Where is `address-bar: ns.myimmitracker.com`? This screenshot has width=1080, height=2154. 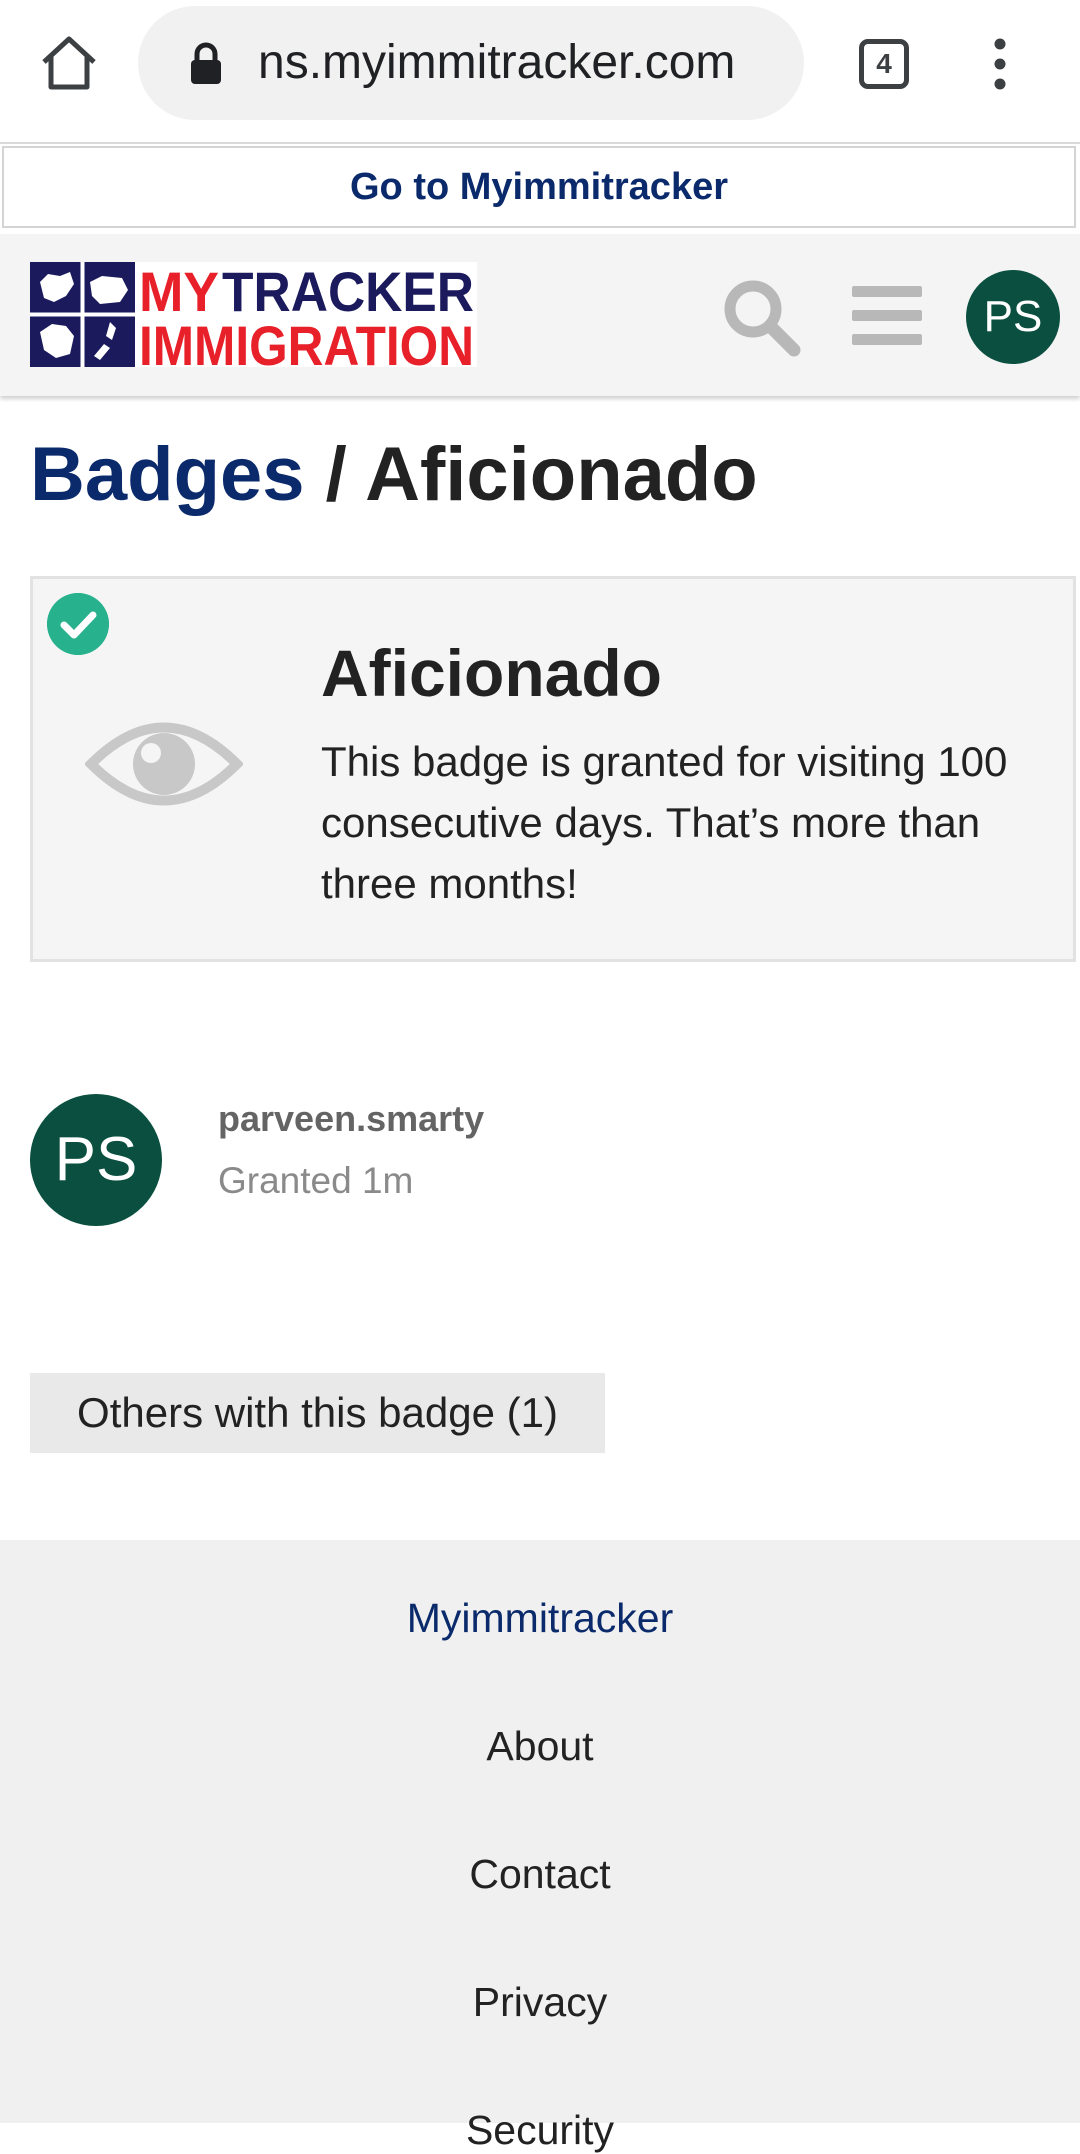 address-bar: ns.myimmitracker.com is located at coordinates (471, 63).